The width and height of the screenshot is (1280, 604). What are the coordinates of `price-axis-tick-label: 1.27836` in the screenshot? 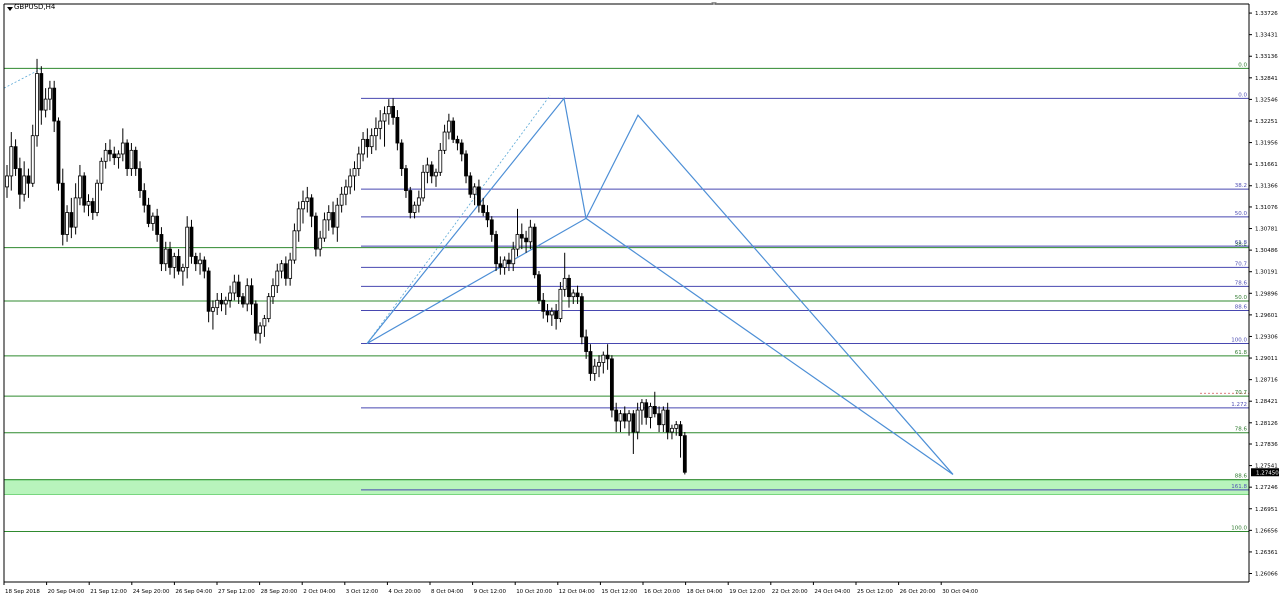 It's located at (1266, 445).